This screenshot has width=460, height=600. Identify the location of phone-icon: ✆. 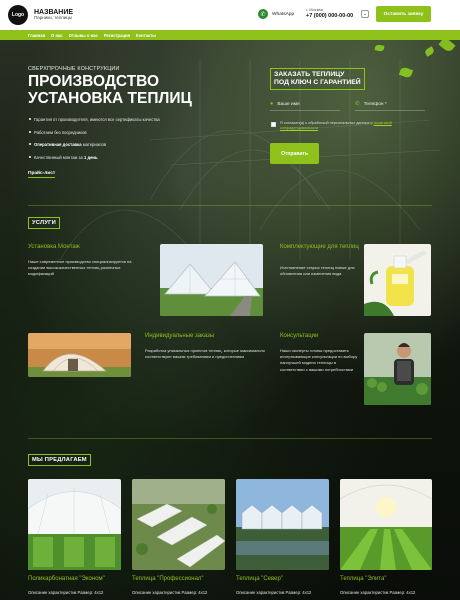
(357, 104).